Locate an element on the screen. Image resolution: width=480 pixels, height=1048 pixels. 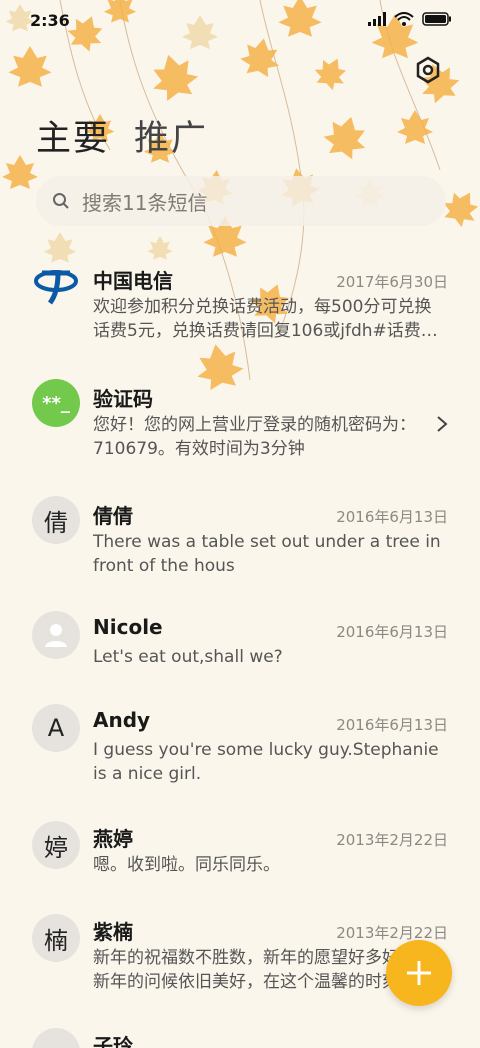
status-icons is located at coordinates (410, 19).